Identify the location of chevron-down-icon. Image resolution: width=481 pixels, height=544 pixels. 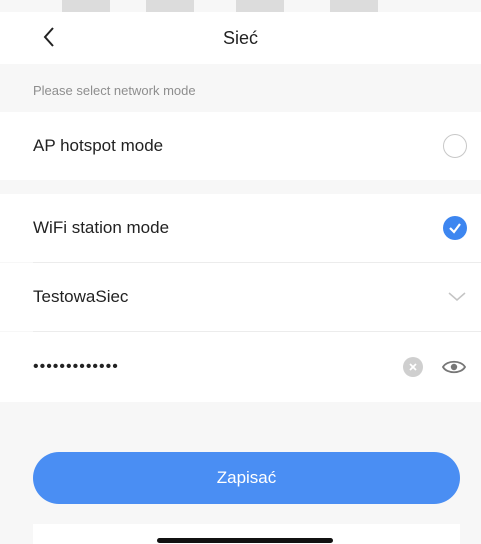
(457, 297).